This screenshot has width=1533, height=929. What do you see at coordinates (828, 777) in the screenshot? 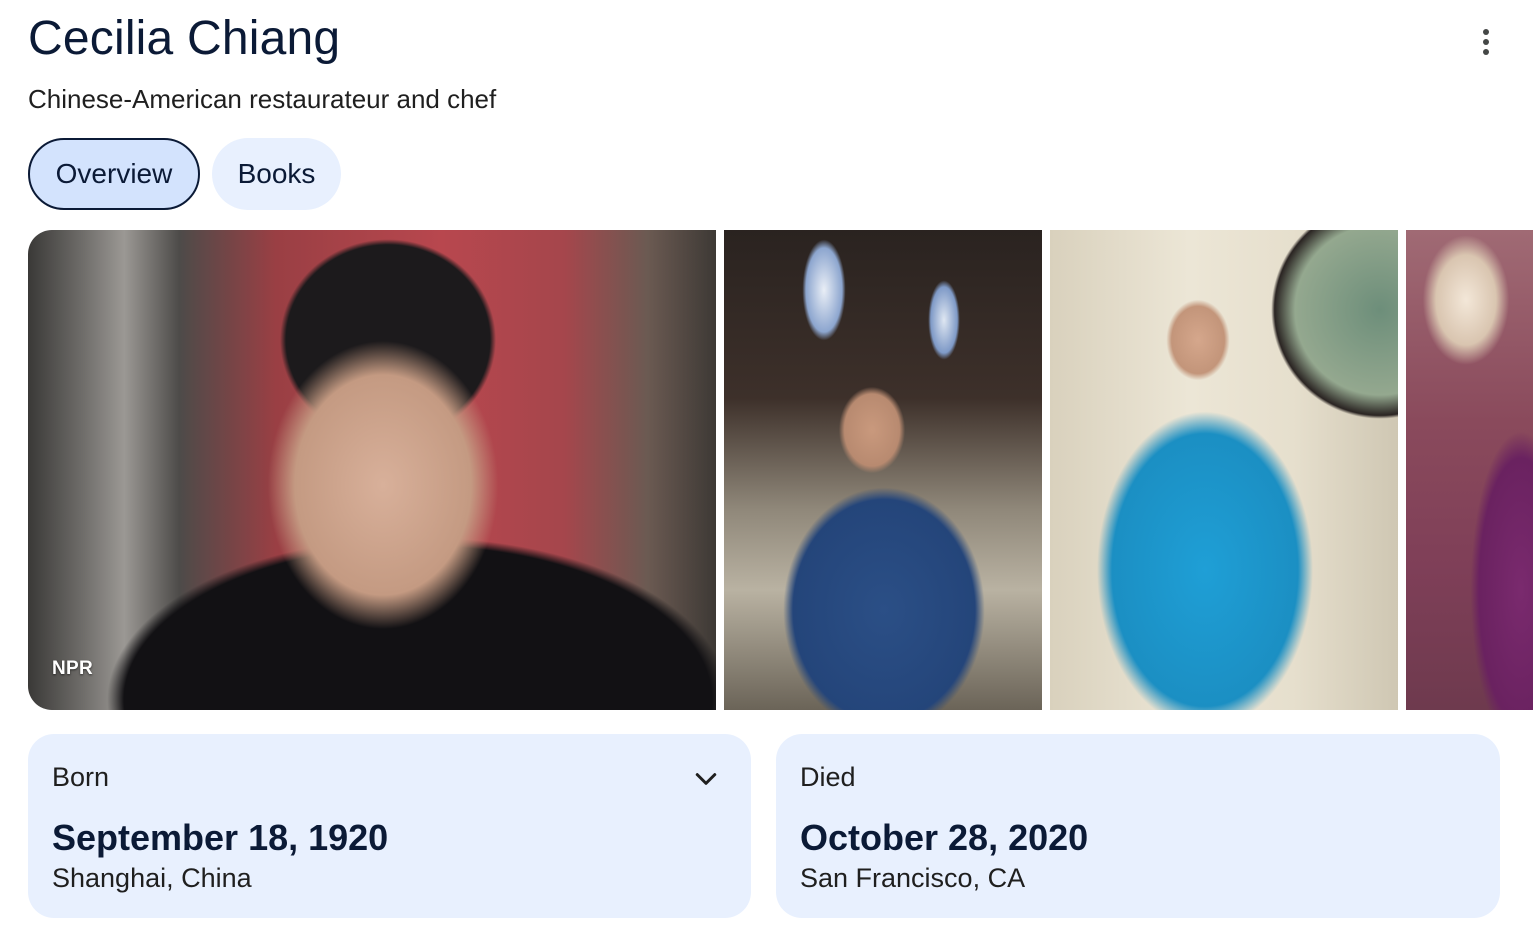
I see `died-label: Died` at bounding box center [828, 777].